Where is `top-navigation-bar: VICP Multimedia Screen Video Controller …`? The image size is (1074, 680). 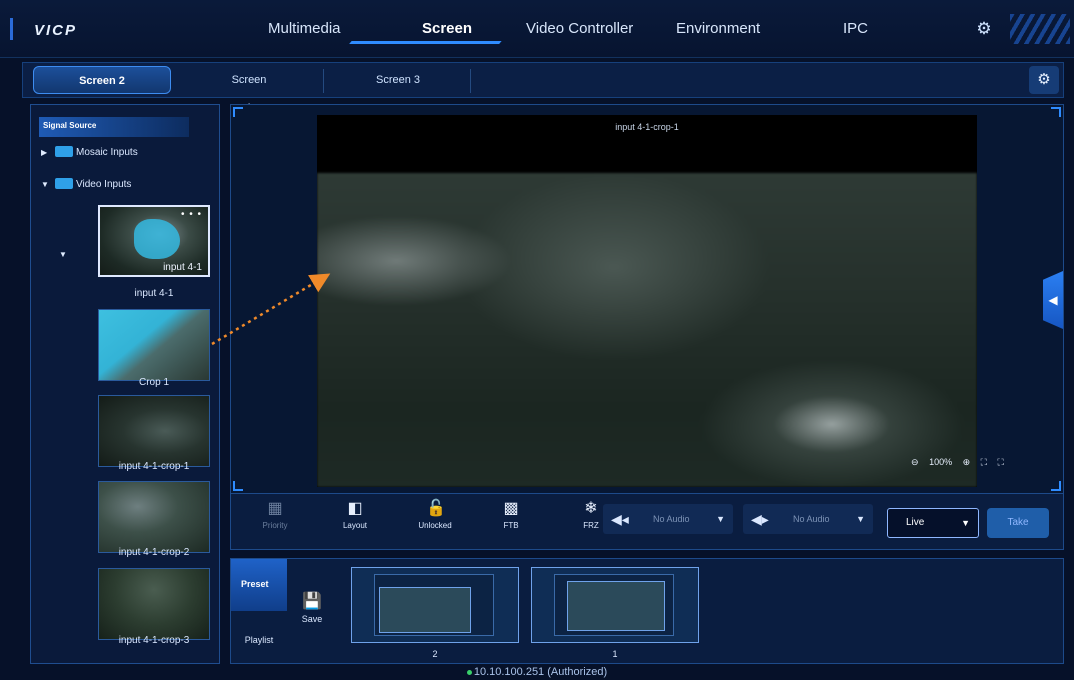 top-navigation-bar: VICP Multimedia Screen Video Controller … is located at coordinates (537, 29).